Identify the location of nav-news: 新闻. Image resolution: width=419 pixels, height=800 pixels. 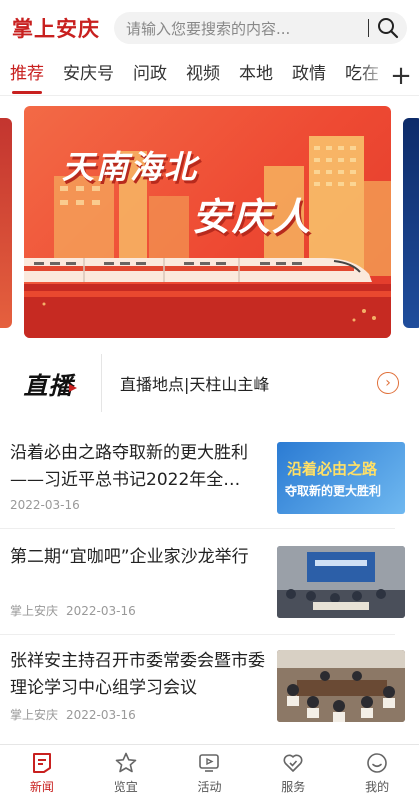
(42, 772).